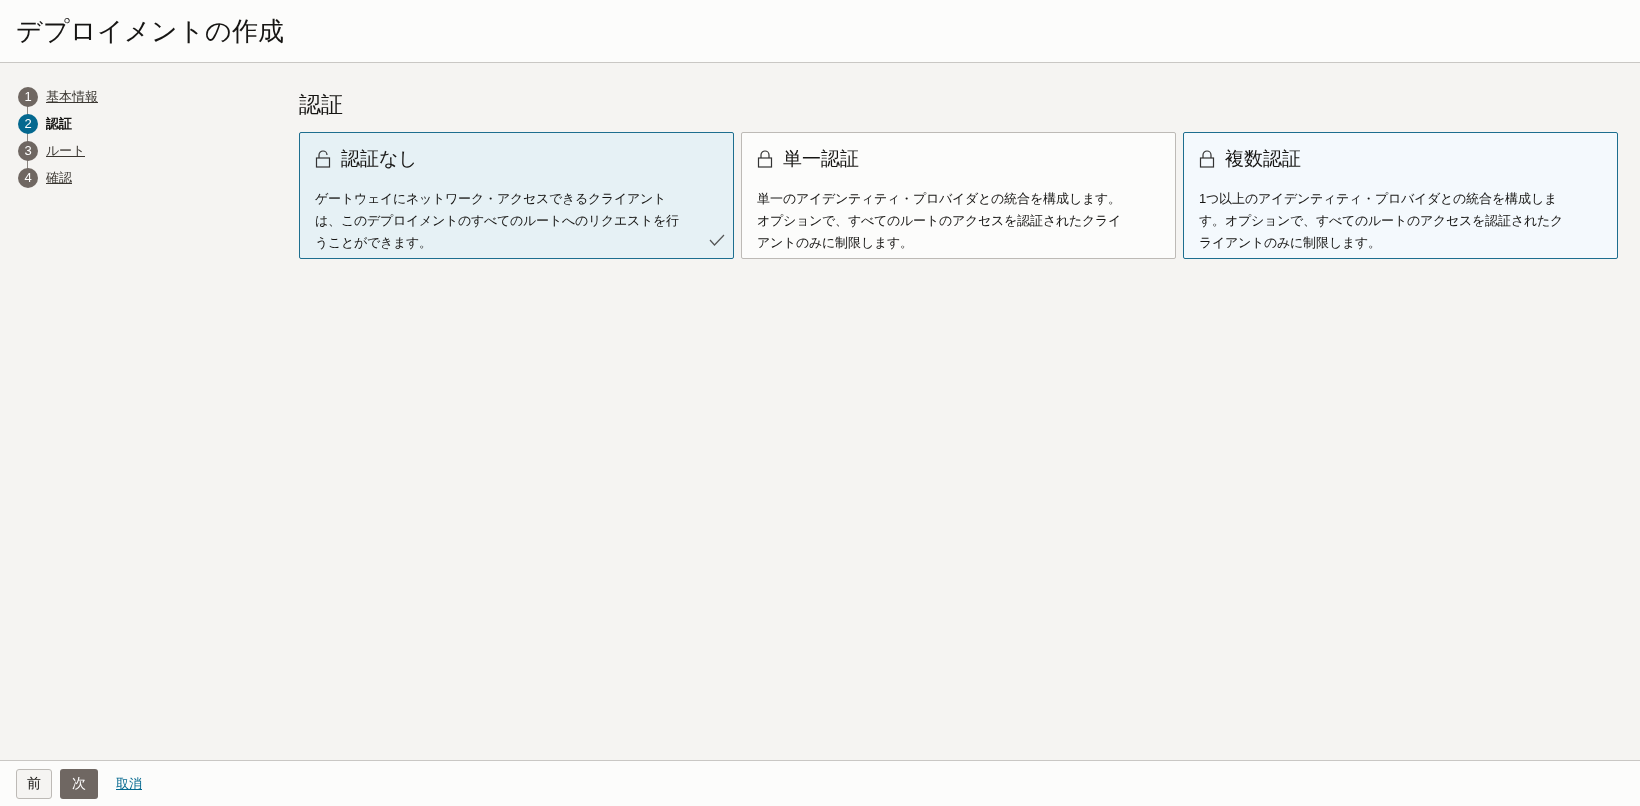 The width and height of the screenshot is (1640, 806). I want to click on checkmark-icon, so click(717, 240).